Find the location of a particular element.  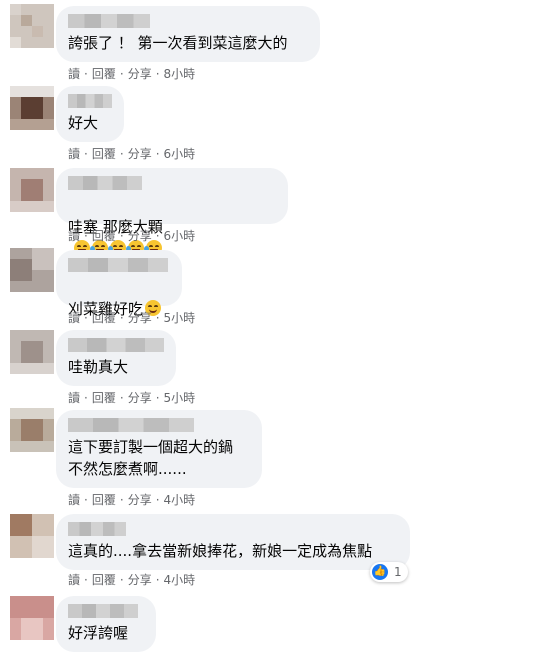

reaction-count-number: 1 is located at coordinates (398, 572).